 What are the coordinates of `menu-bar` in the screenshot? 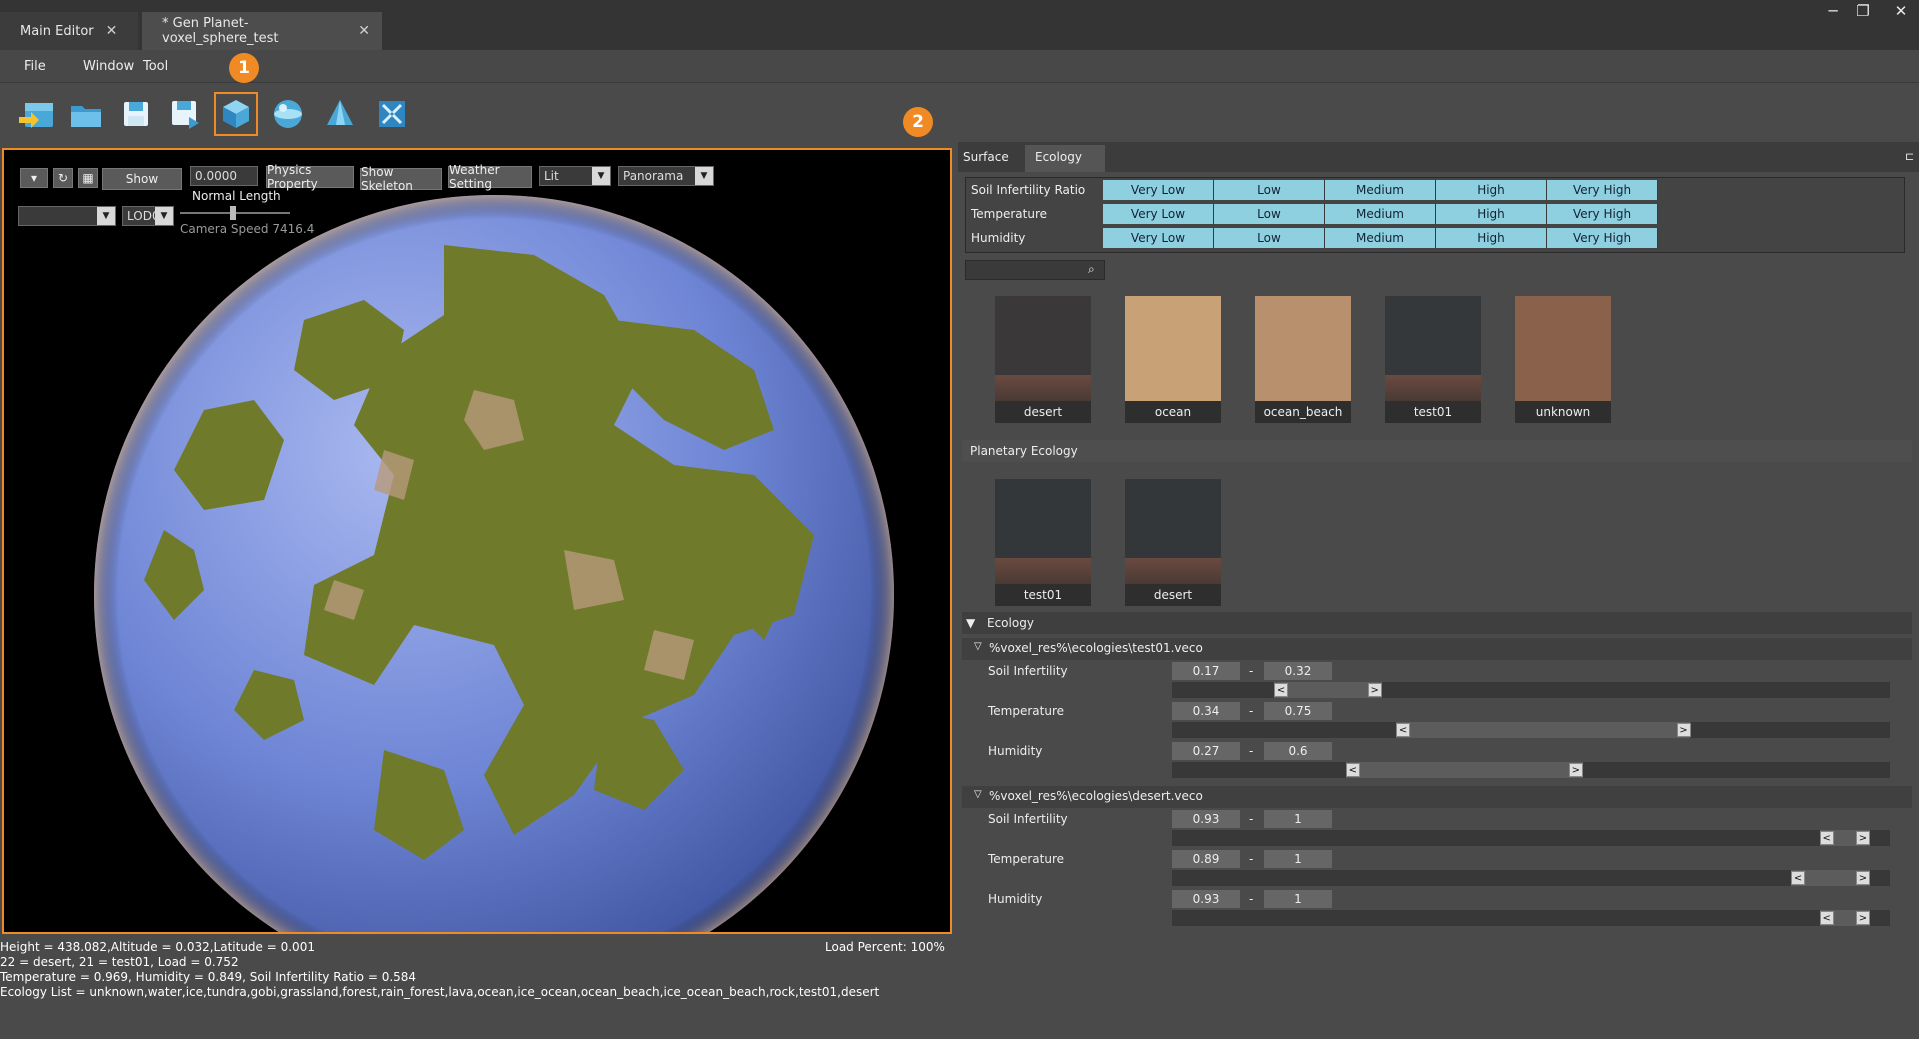 It's located at (959, 66).